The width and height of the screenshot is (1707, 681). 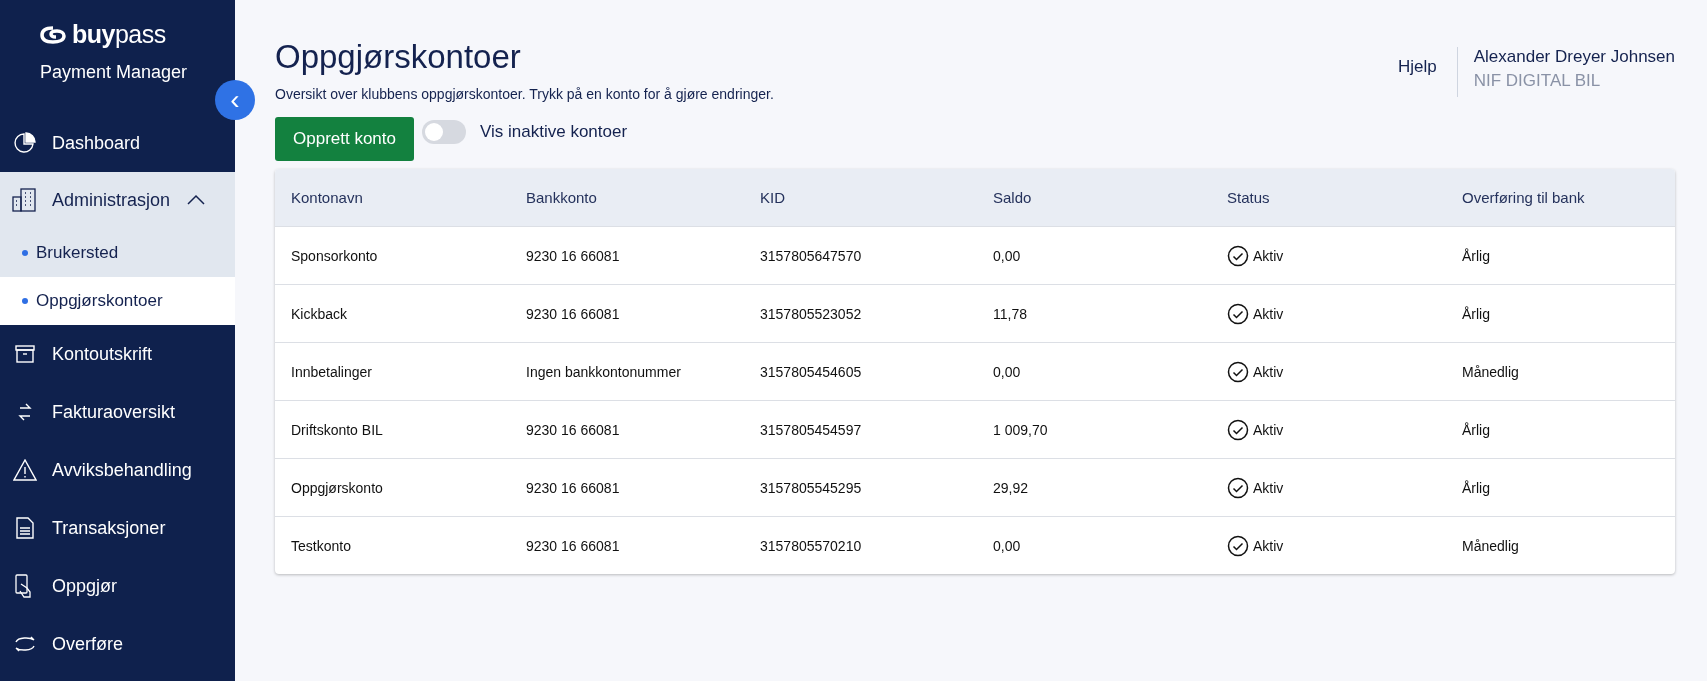 What do you see at coordinates (554, 132) in the screenshot?
I see `toggle-label: Vis inaktive kontoer` at bounding box center [554, 132].